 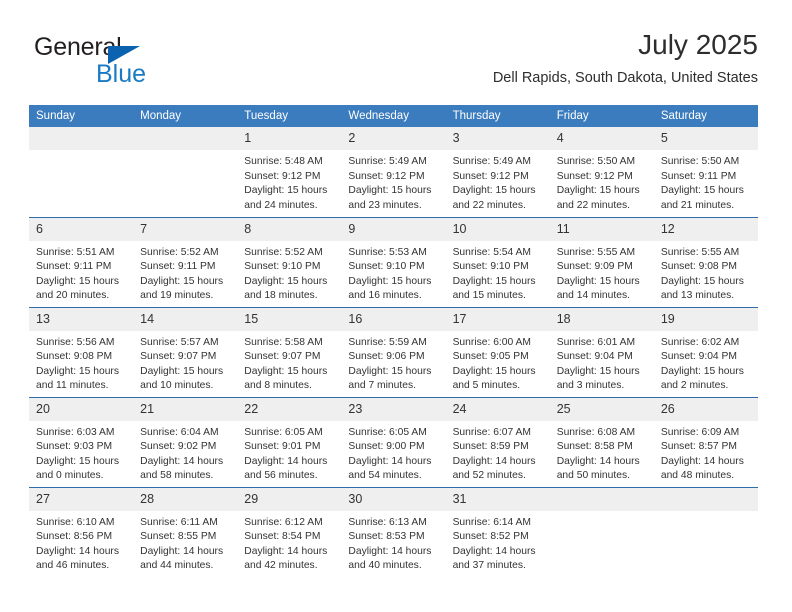 What do you see at coordinates (289, 138) in the screenshot?
I see `day-number: 1` at bounding box center [289, 138].